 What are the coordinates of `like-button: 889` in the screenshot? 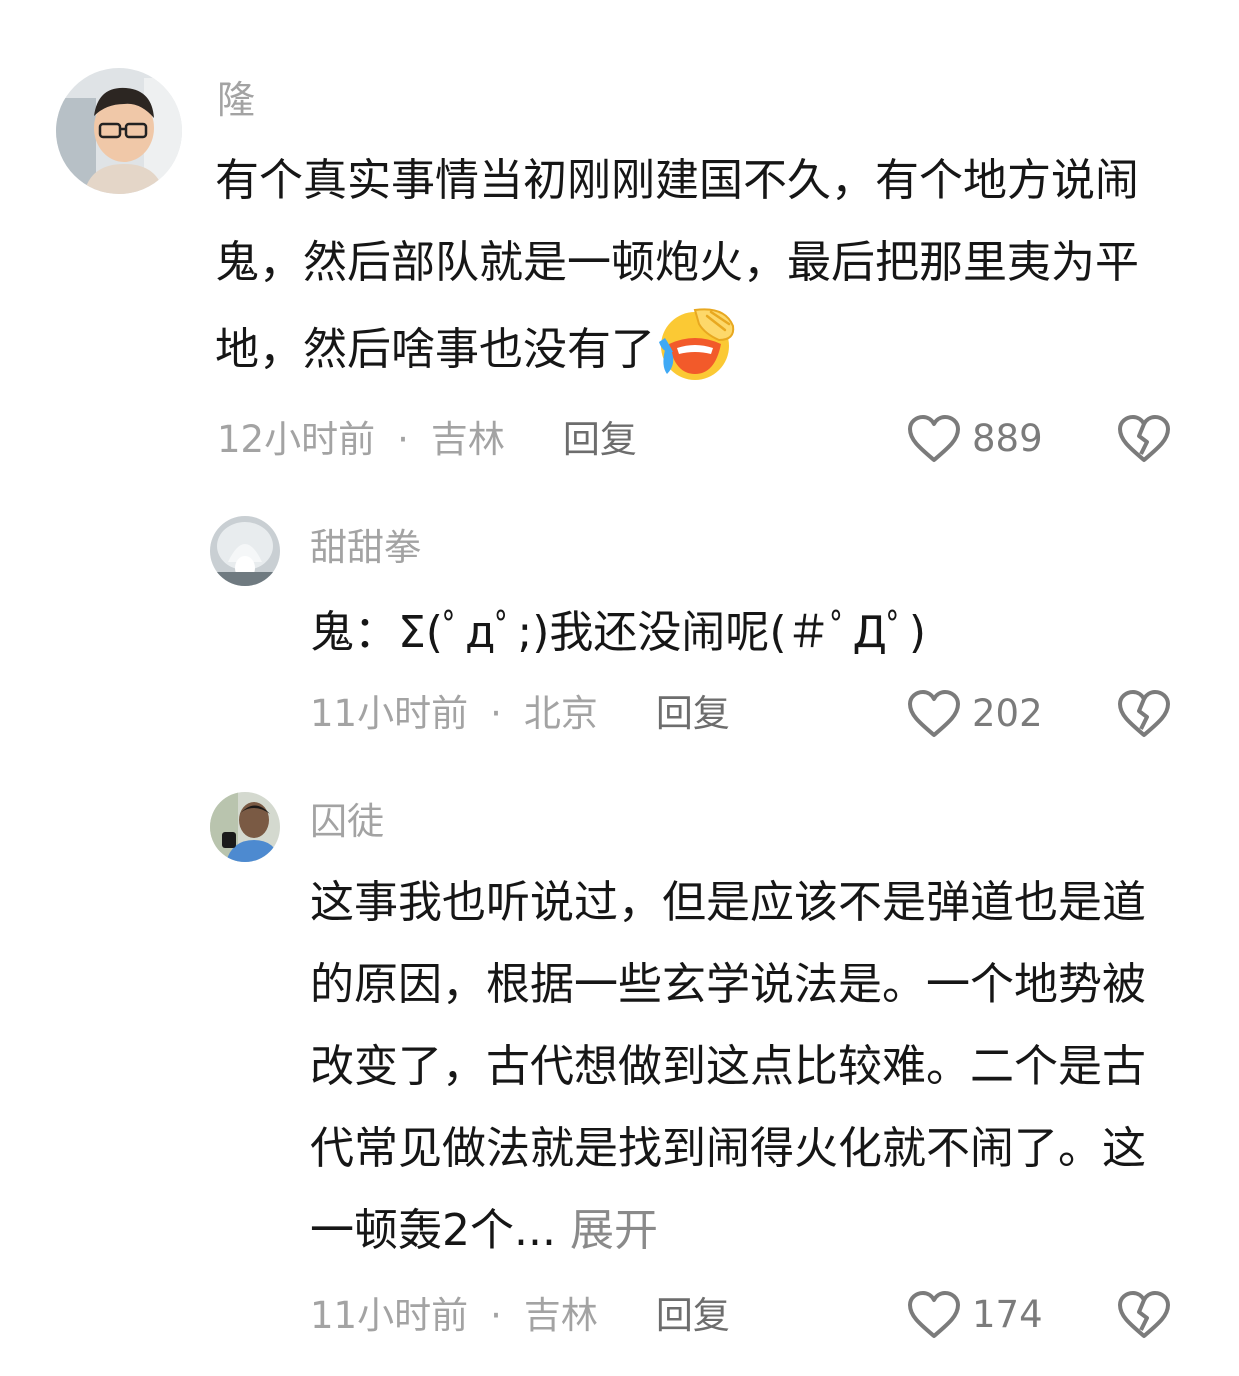 It's located at (974, 439).